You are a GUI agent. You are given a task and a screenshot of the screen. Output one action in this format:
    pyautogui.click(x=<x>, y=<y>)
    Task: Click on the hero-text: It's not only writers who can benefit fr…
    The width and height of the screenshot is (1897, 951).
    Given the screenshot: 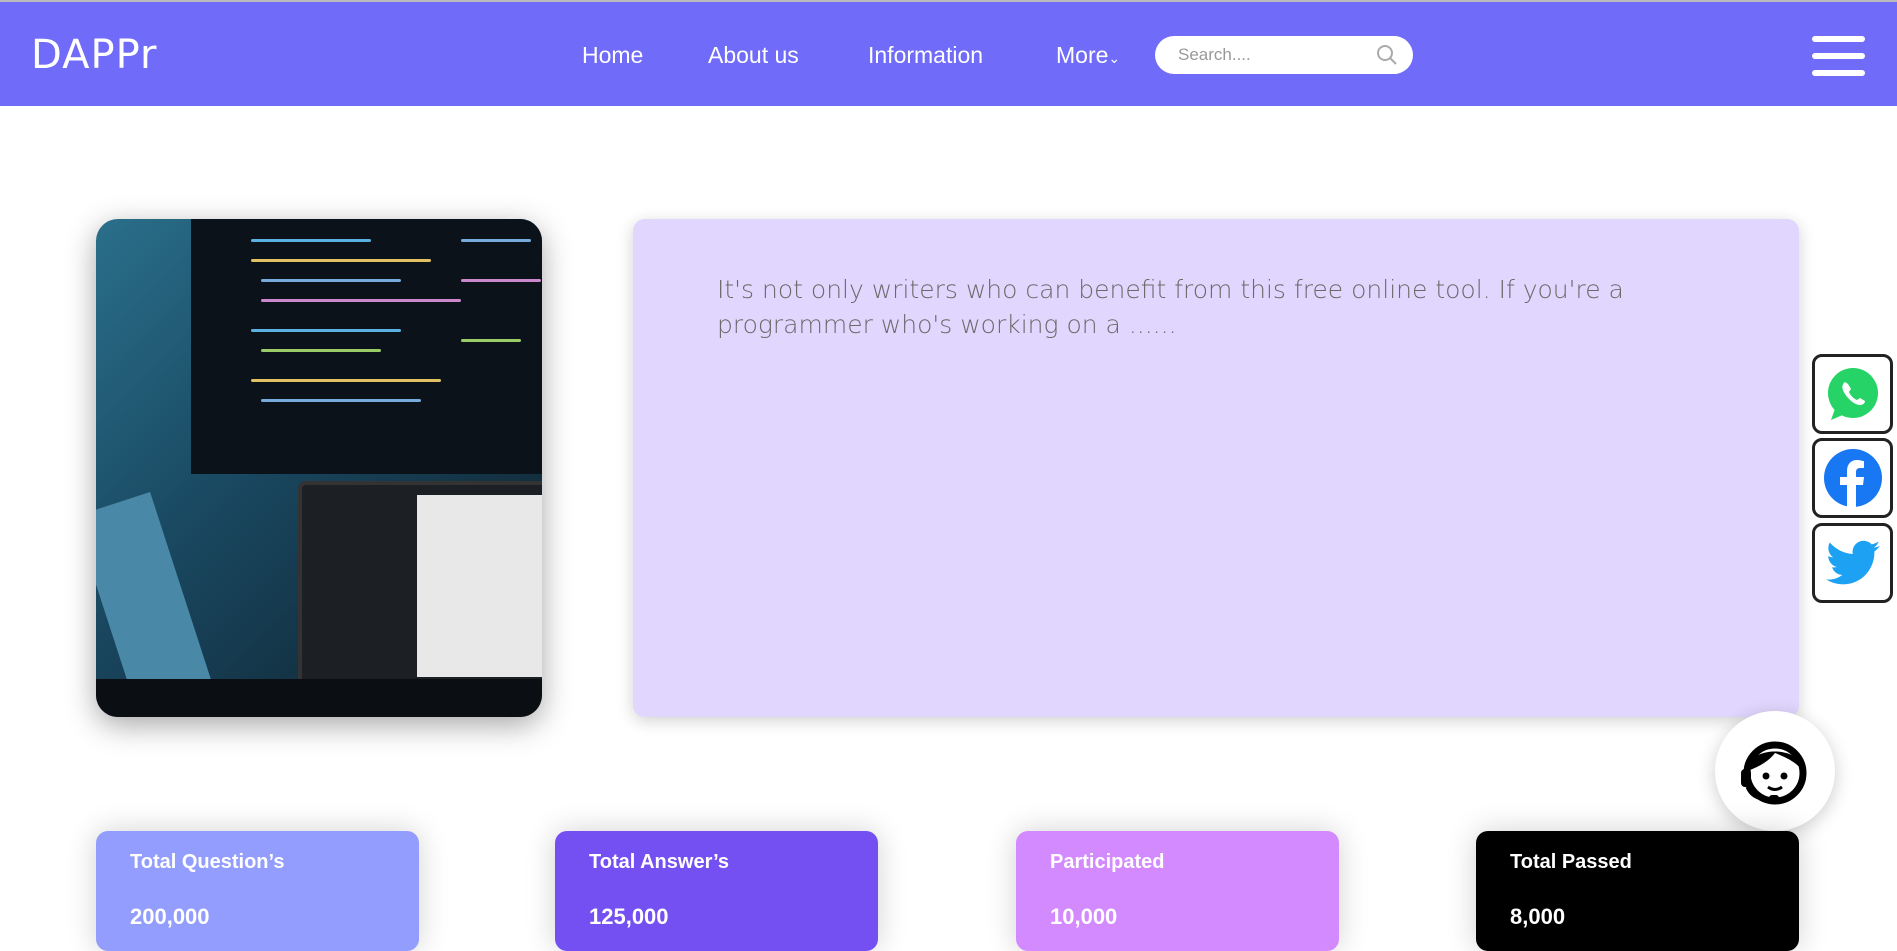 What is the action you would take?
    pyautogui.click(x=1170, y=307)
    